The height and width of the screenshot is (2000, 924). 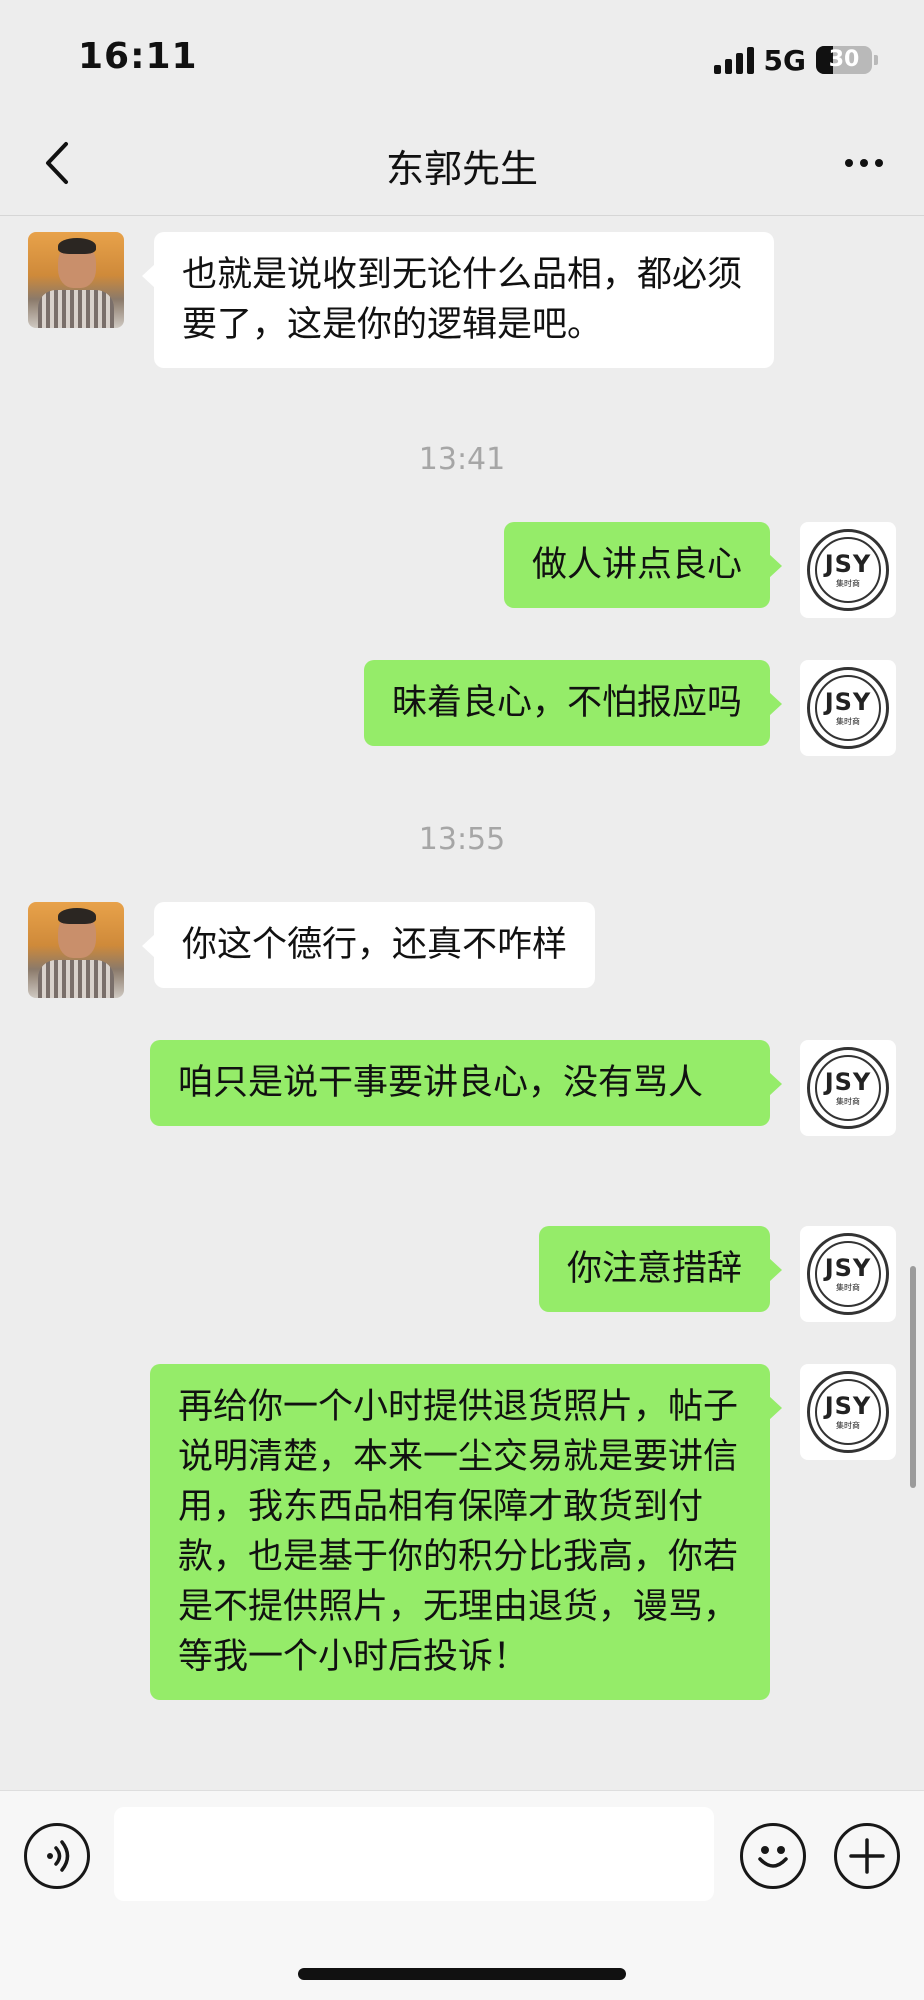 I want to click on timestamp: 13:41, so click(x=462, y=459).